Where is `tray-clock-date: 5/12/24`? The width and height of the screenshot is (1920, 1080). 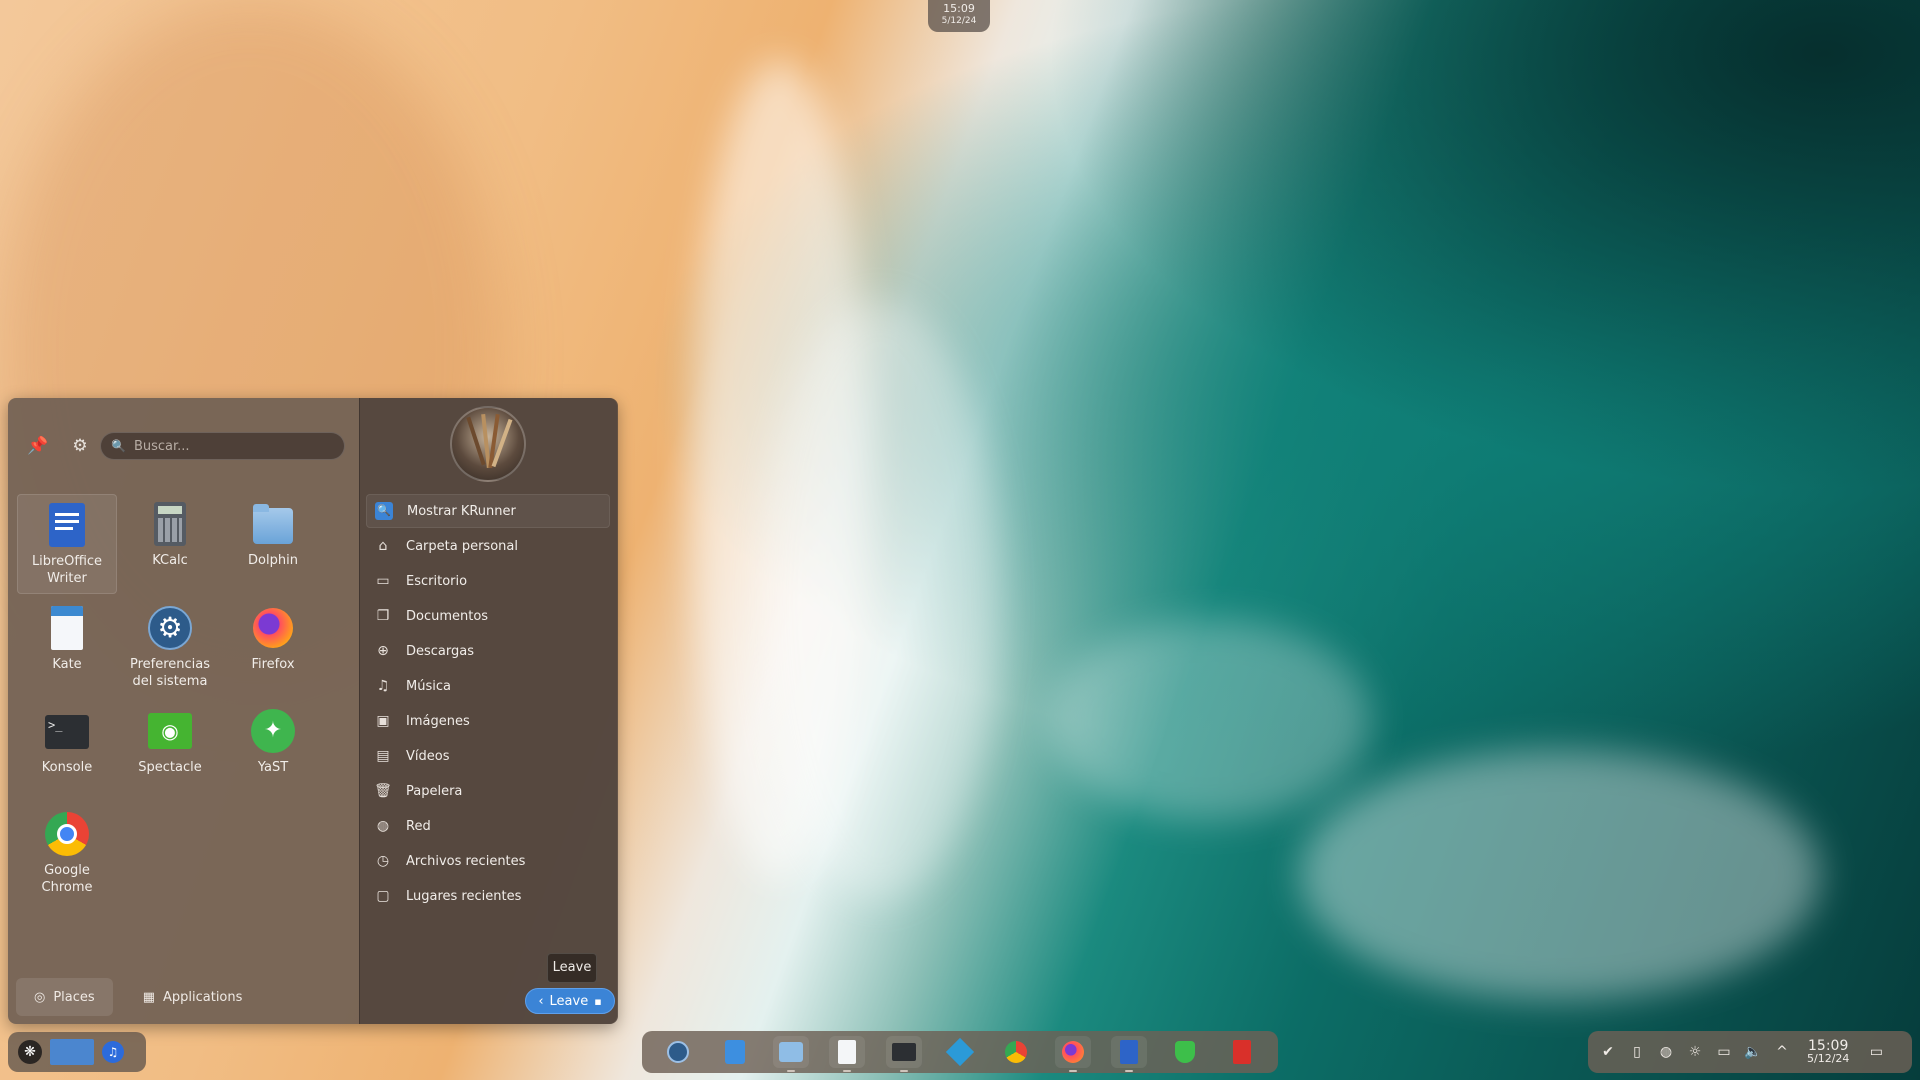
tray-clock-date: 5/12/24 is located at coordinates (1828, 1058).